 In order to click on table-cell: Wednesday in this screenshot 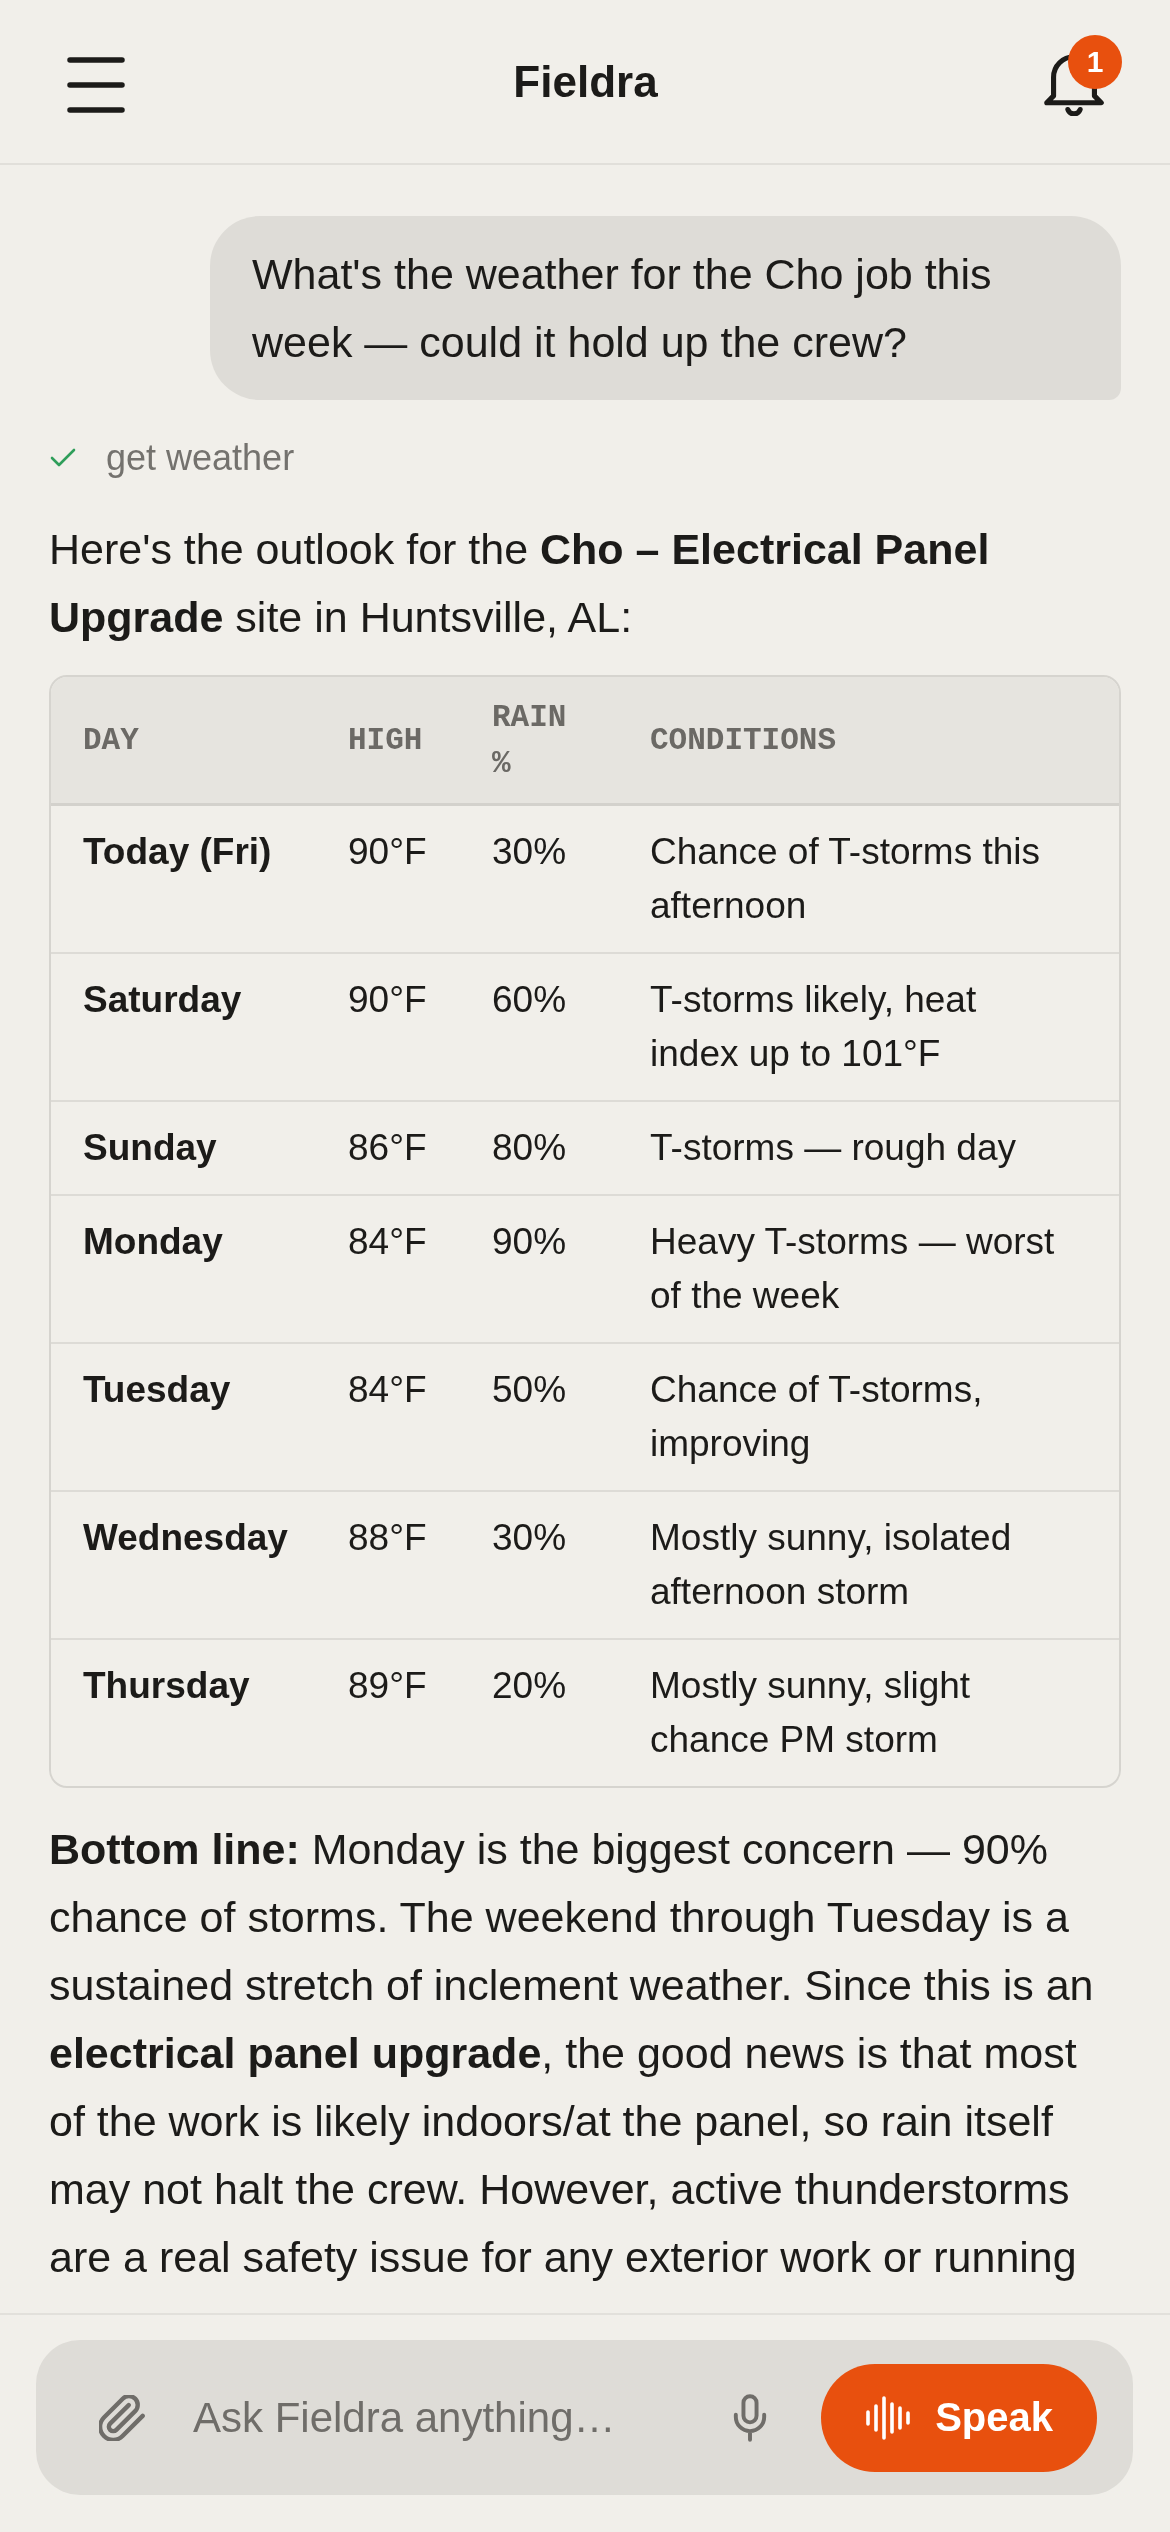, I will do `click(183, 1565)`.